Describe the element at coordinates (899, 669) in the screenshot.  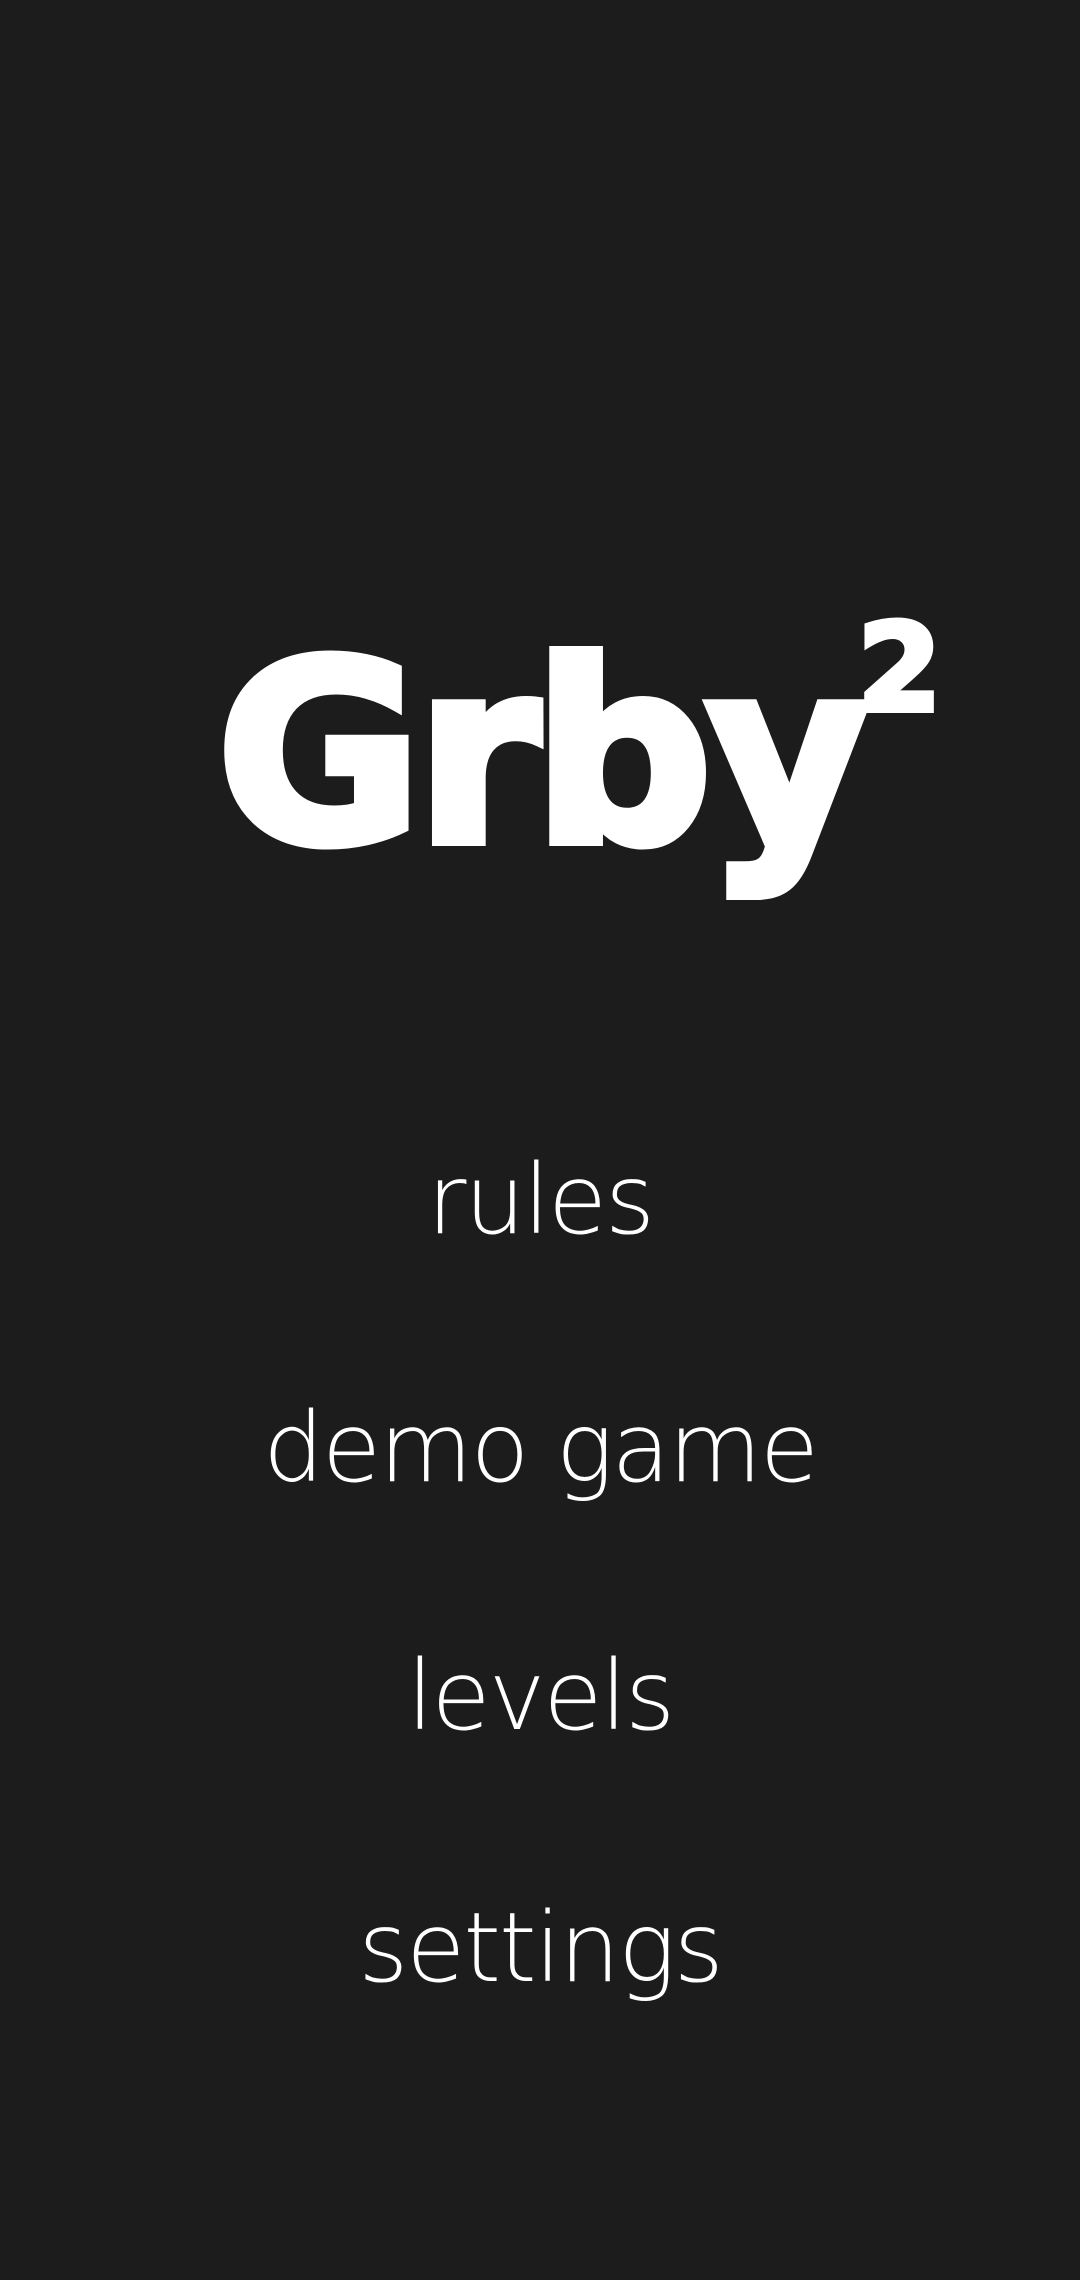
I see `logo-superscript: 2` at that location.